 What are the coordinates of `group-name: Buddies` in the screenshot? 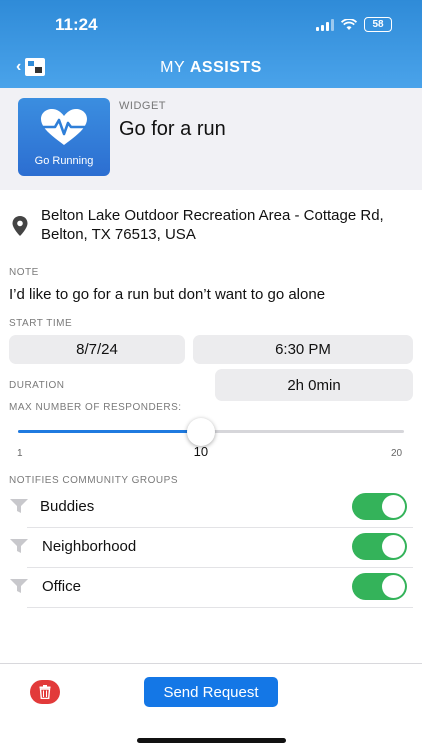 It's located at (67, 506).